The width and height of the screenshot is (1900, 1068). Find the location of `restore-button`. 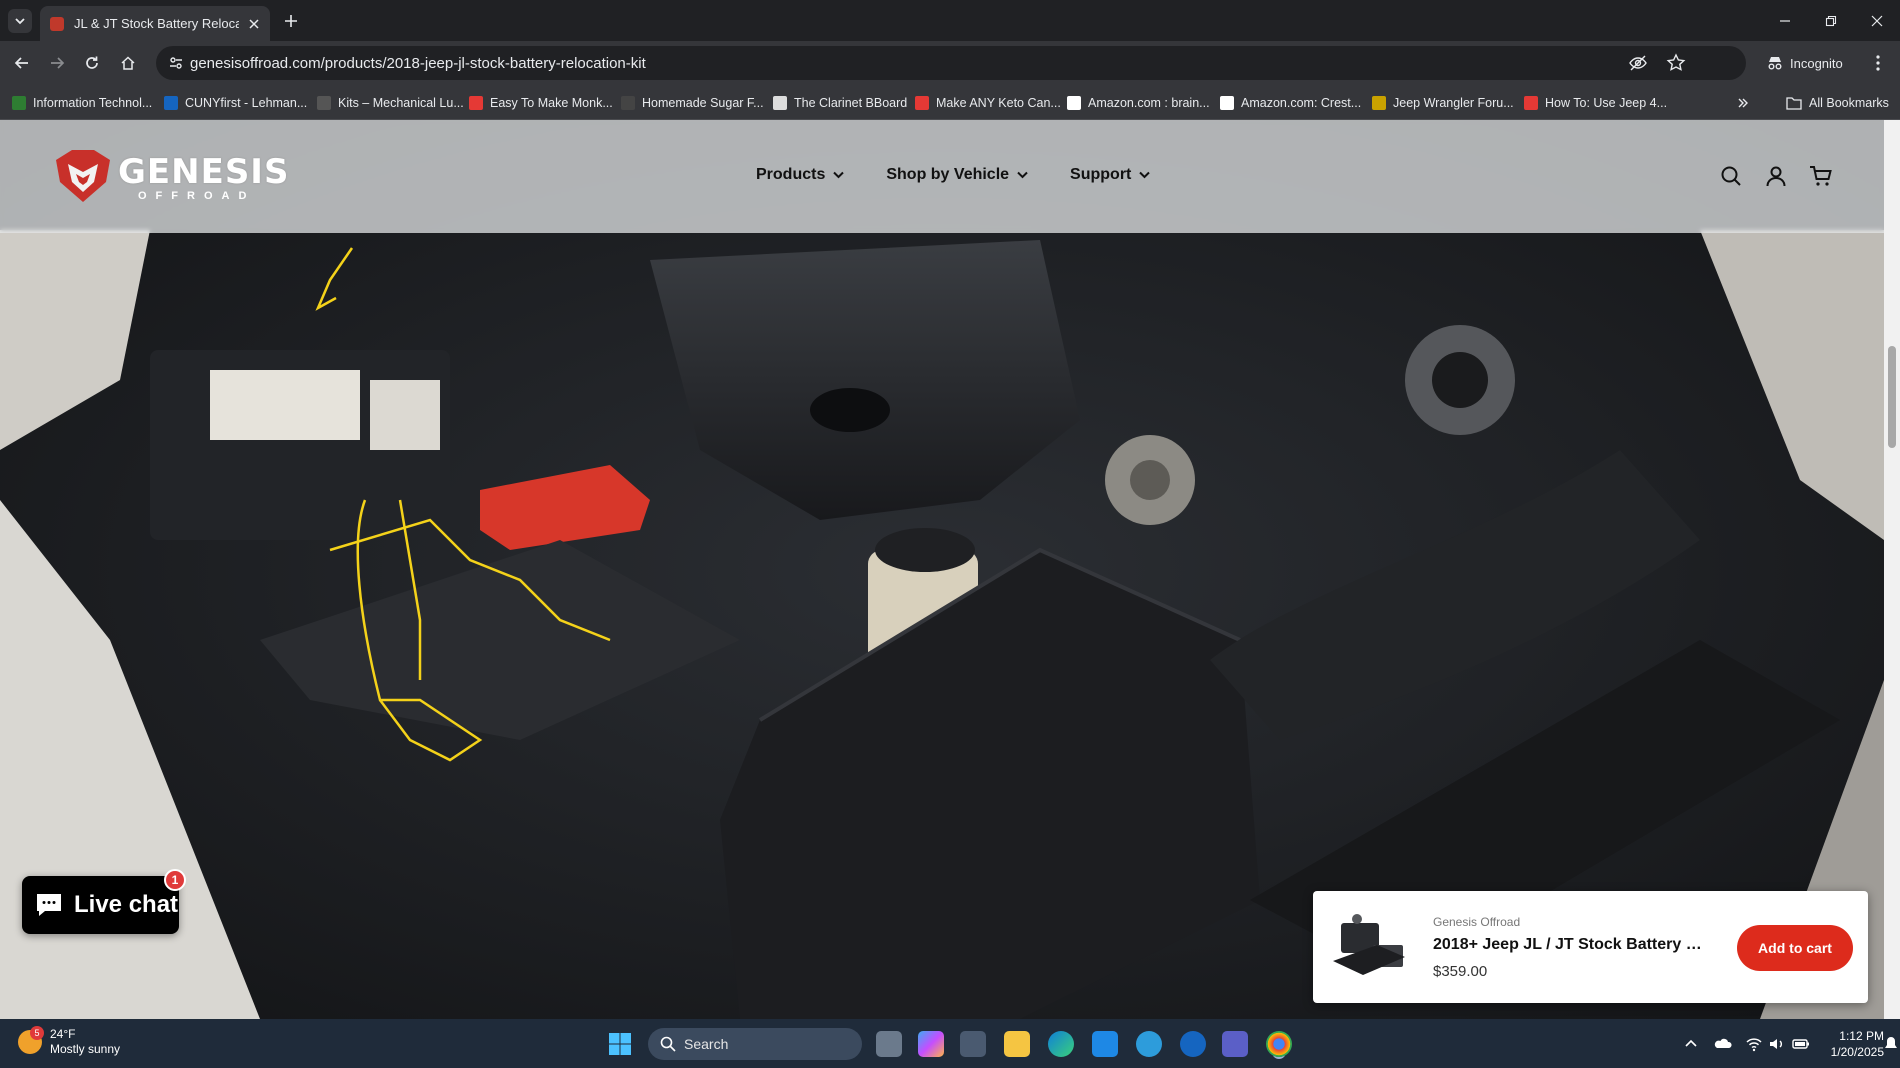

restore-button is located at coordinates (1831, 21).